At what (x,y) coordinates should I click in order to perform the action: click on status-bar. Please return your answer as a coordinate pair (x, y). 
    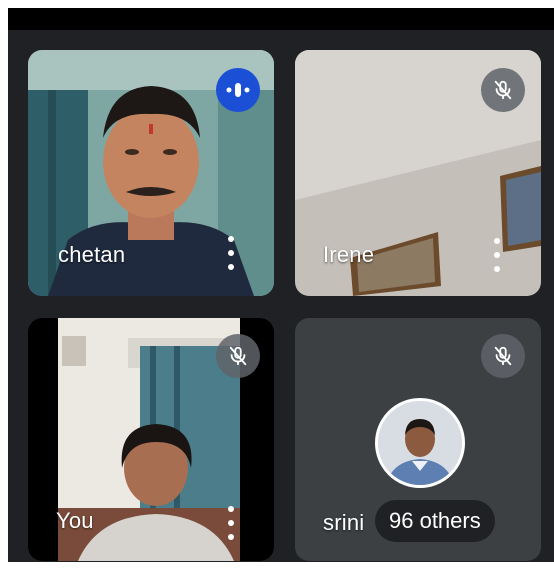
    Looking at the image, I should click on (281, 19).